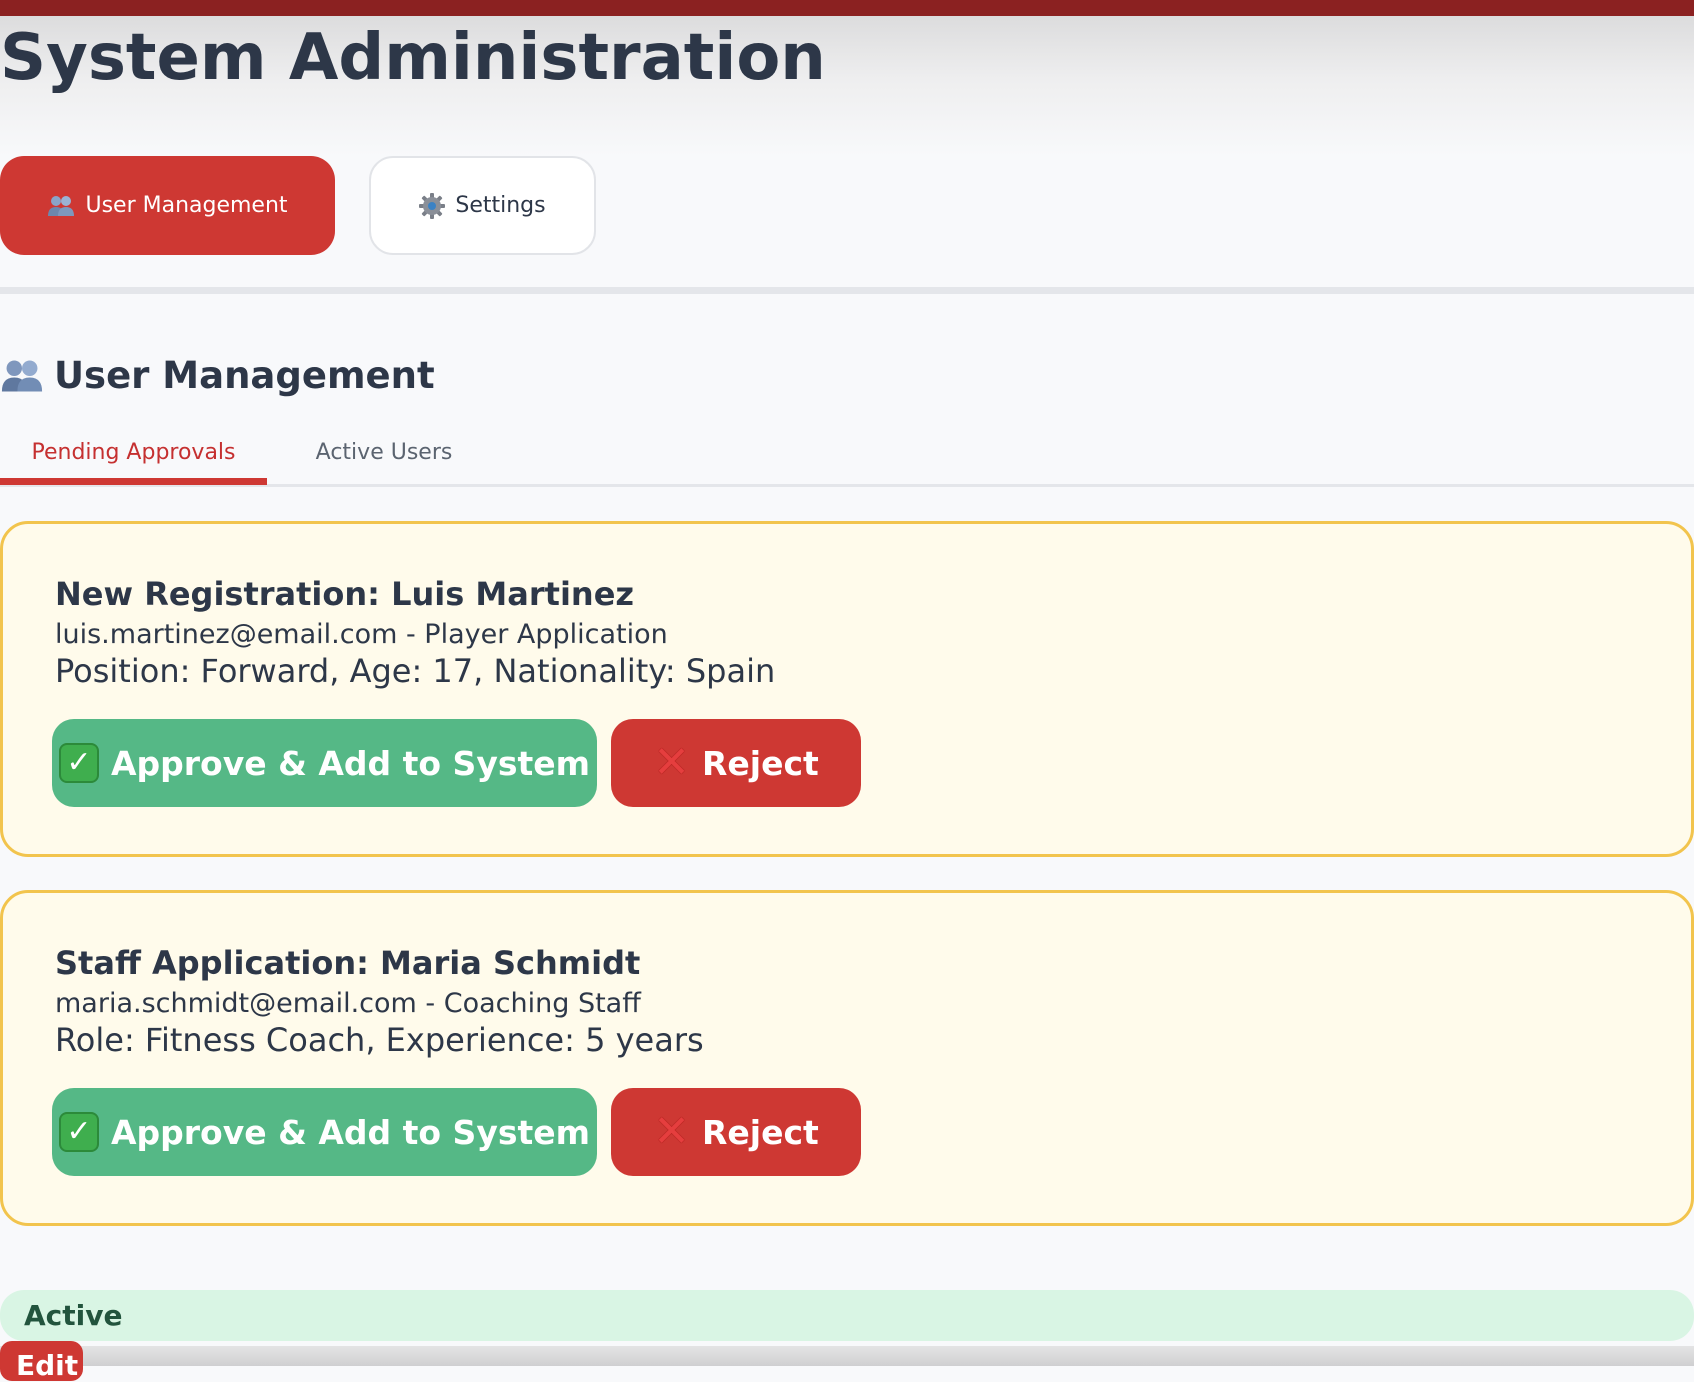  I want to click on card-title: Staff Application: Maria Schmidt, so click(348, 963).